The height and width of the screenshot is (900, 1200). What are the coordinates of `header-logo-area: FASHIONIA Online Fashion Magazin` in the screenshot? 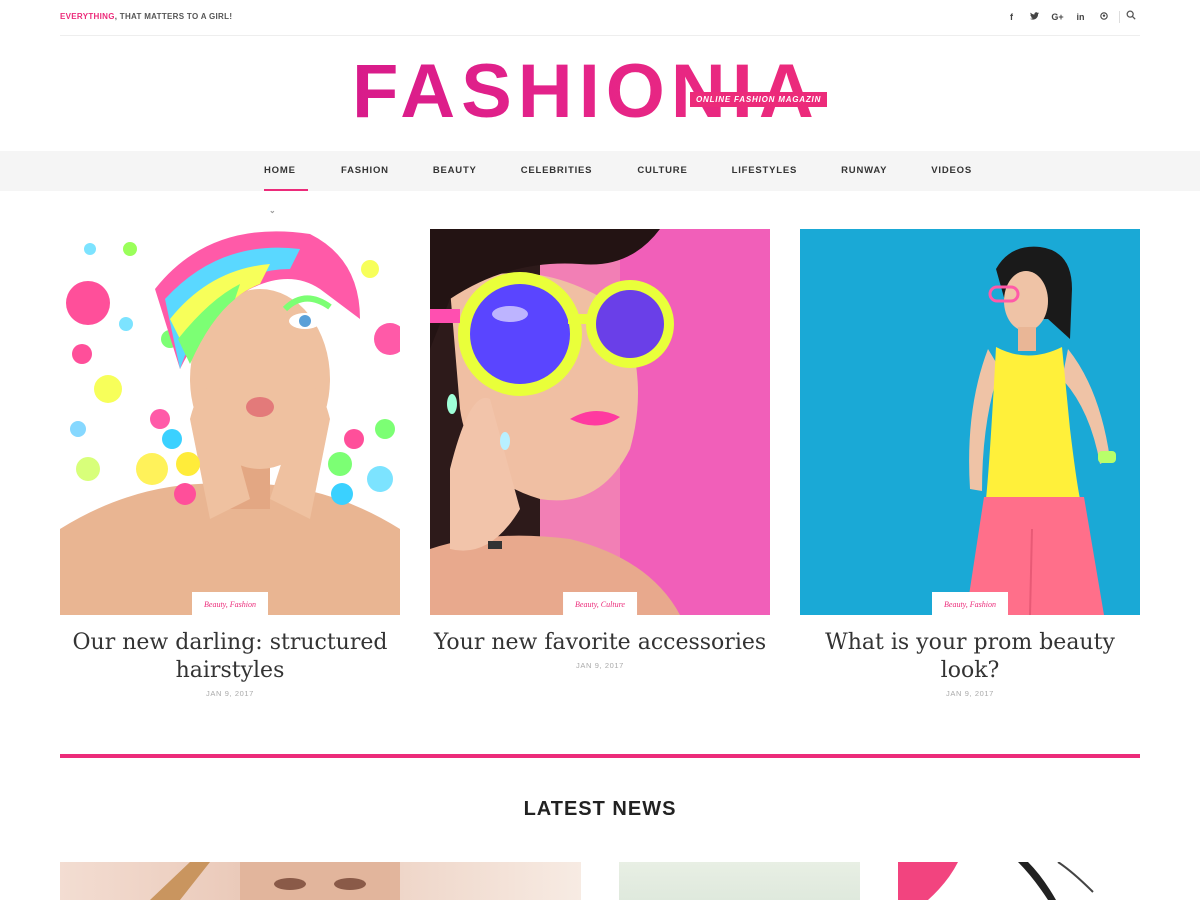 It's located at (600, 92).